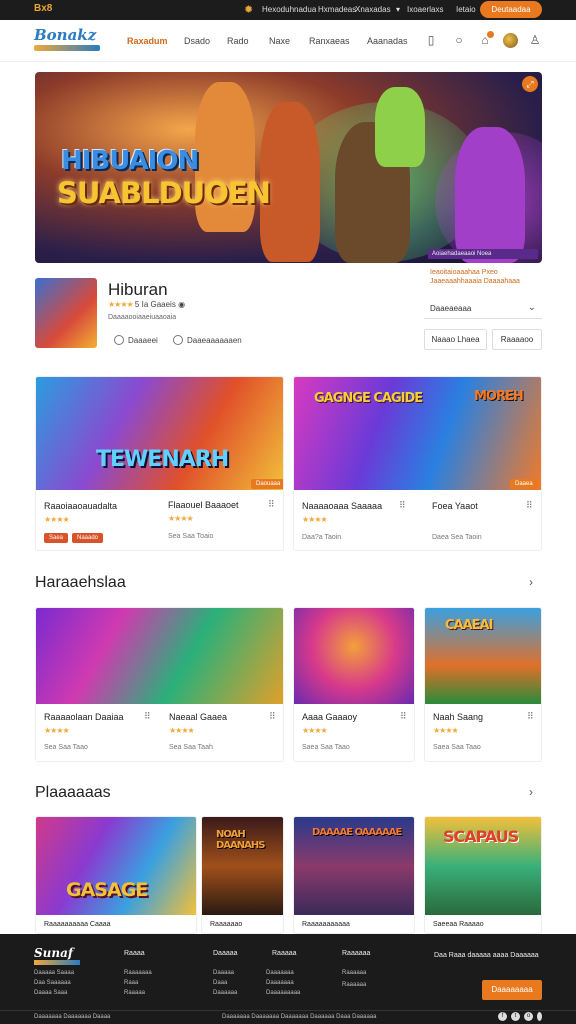 This screenshot has width=576, height=1024. What do you see at coordinates (134, 993) in the screenshot?
I see `footer-link: Raaaaa` at bounding box center [134, 993].